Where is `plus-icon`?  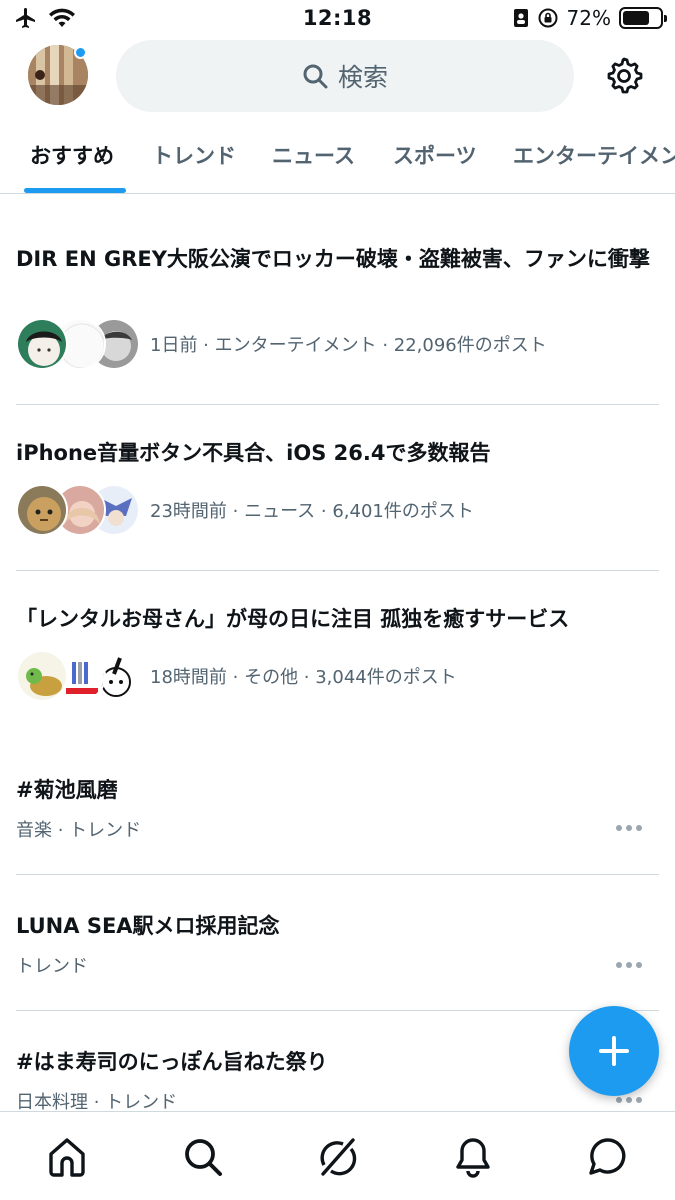
plus-icon is located at coordinates (614, 1051).